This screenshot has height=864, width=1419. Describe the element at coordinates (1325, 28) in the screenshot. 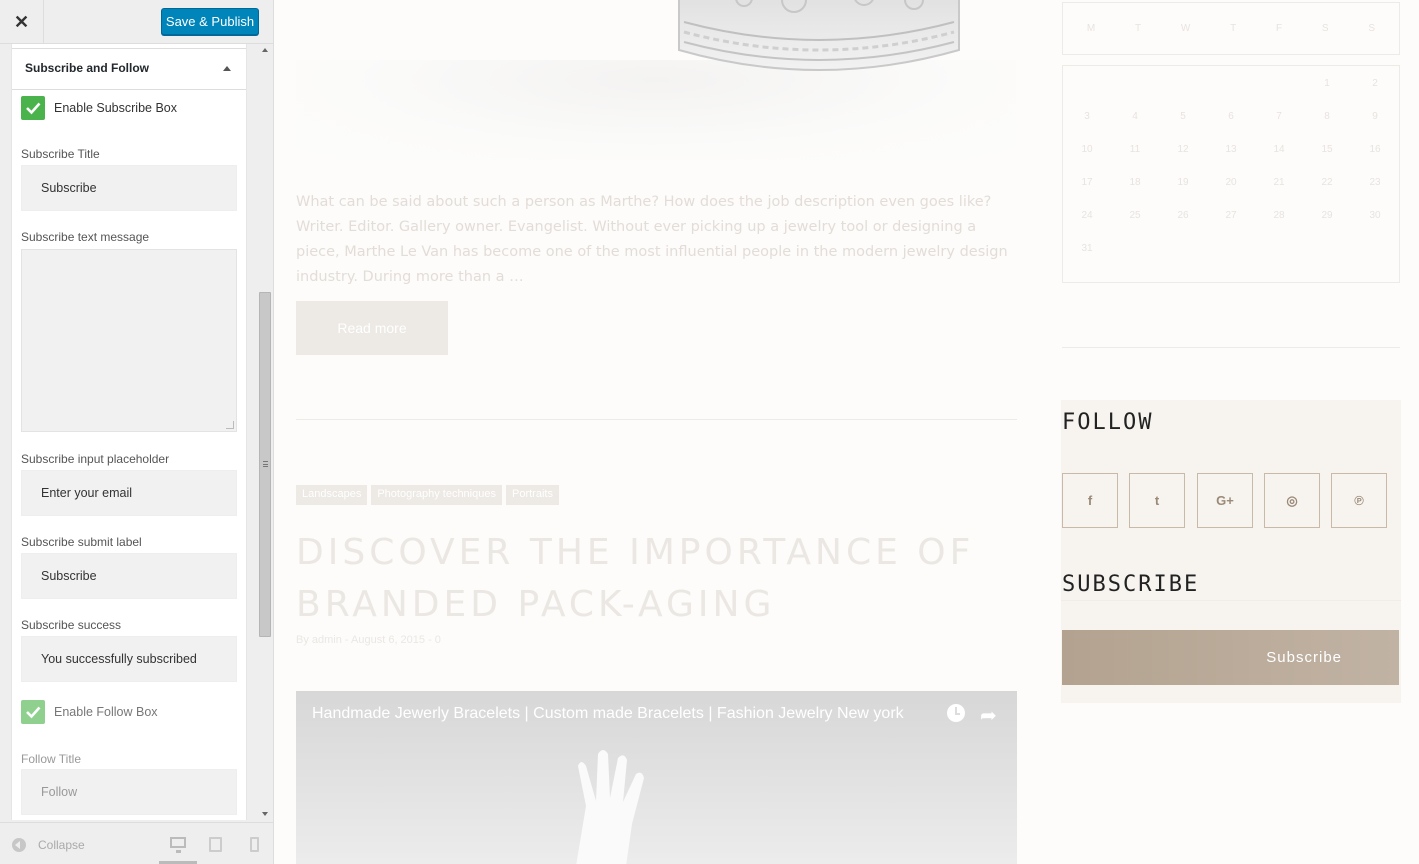

I see `calendar-day: S` at that location.